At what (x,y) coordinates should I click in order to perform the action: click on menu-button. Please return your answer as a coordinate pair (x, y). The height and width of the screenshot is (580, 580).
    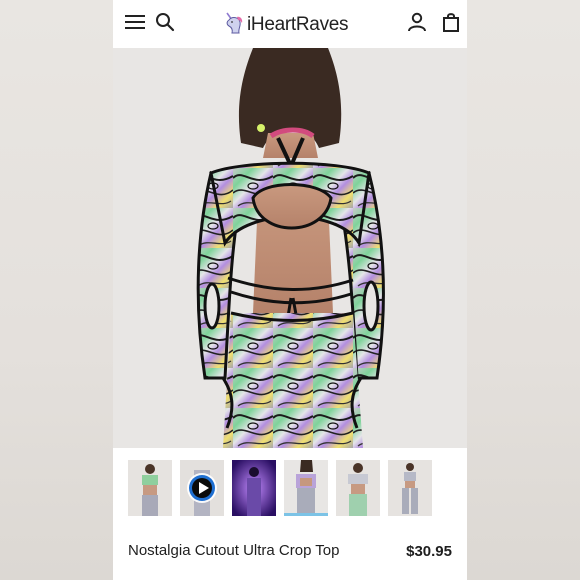
    Looking at the image, I should click on (135, 24).